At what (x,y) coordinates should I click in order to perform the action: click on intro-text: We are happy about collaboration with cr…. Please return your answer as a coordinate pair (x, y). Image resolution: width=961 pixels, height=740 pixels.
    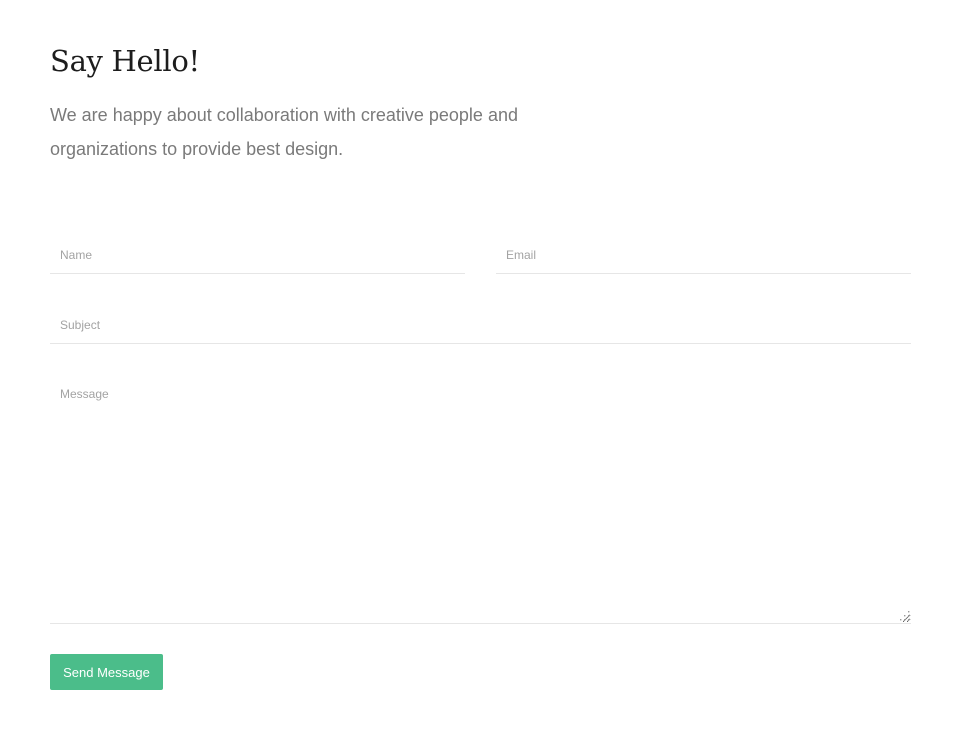
    Looking at the image, I should click on (284, 132).